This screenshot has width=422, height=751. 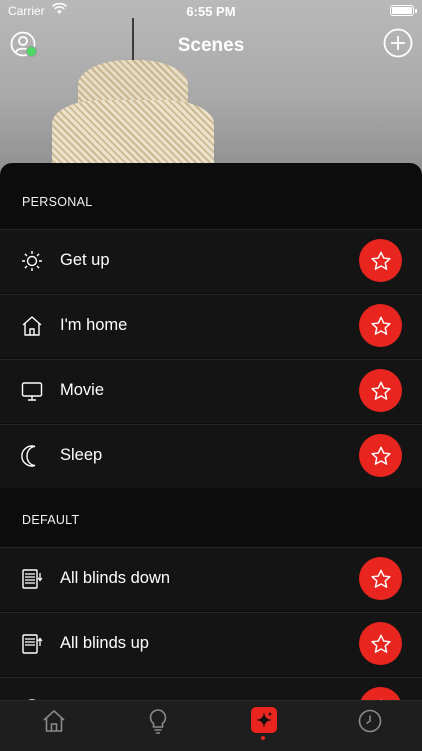 I want to click on scene-row-get-up: Get up, so click(x=211, y=261).